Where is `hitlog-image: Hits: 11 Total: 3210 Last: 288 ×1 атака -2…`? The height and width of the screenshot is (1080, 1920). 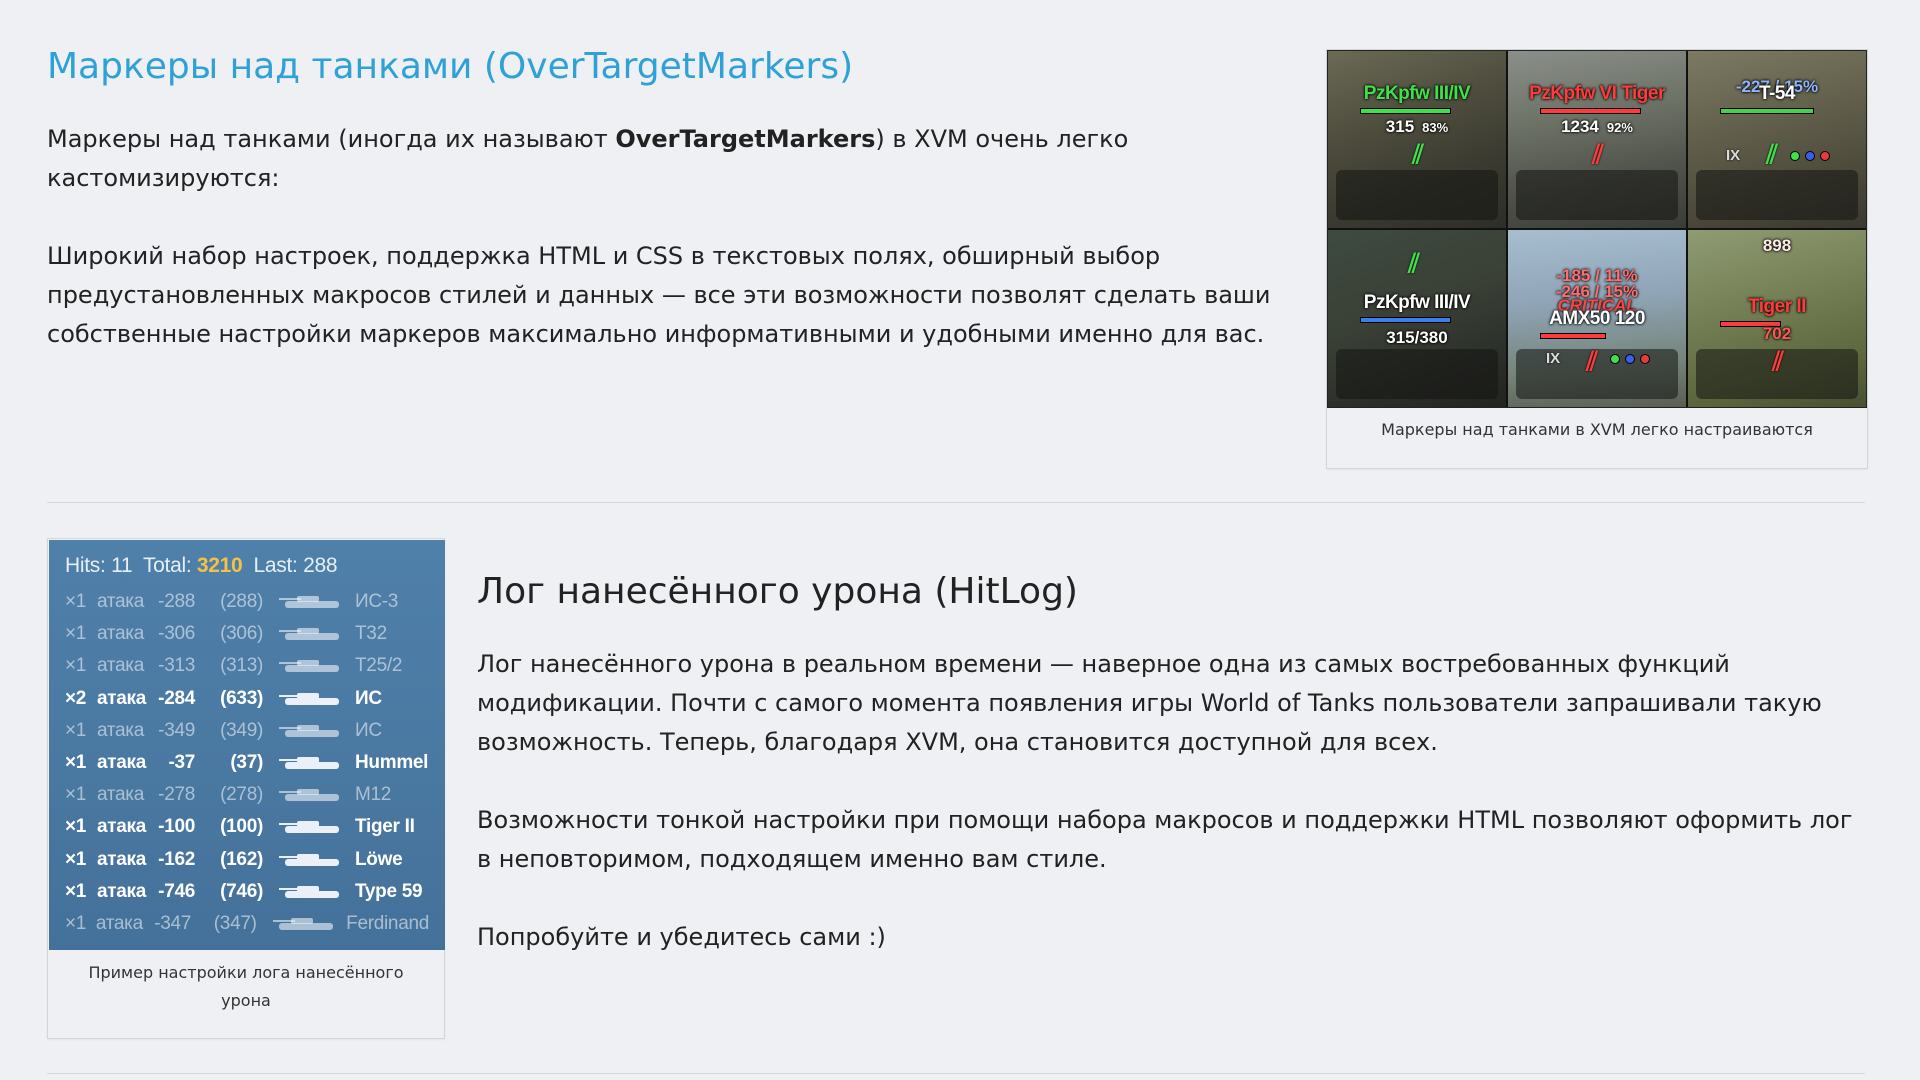 hitlog-image: Hits: 11 Total: 3210 Last: 288 ×1 атака -2… is located at coordinates (247, 745).